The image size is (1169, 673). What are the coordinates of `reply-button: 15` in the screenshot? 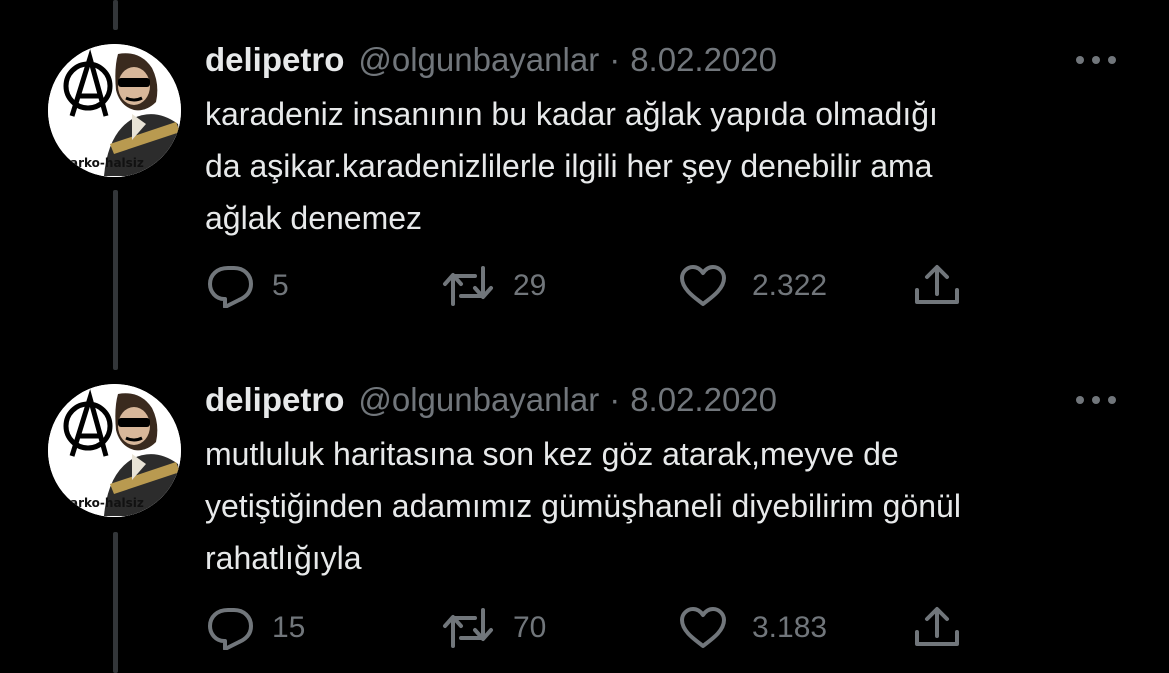 It's located at (256, 628).